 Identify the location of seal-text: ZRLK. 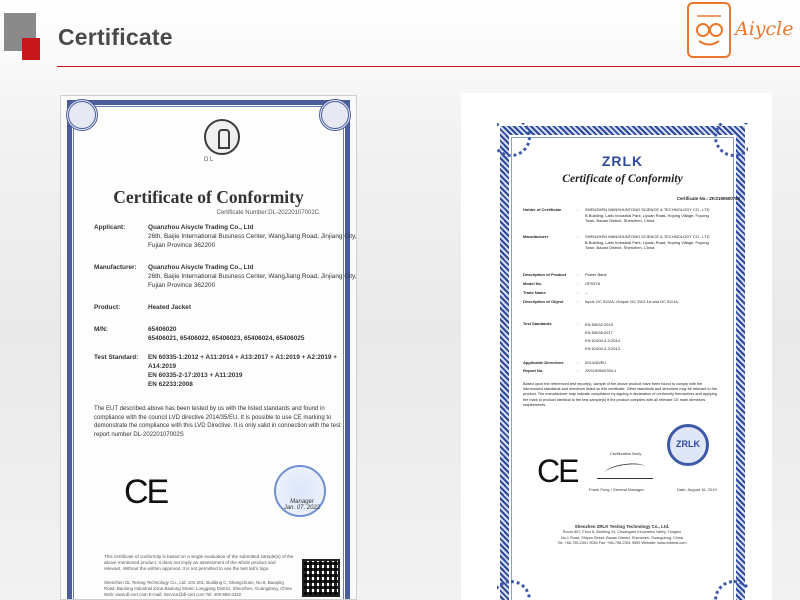
(688, 444).